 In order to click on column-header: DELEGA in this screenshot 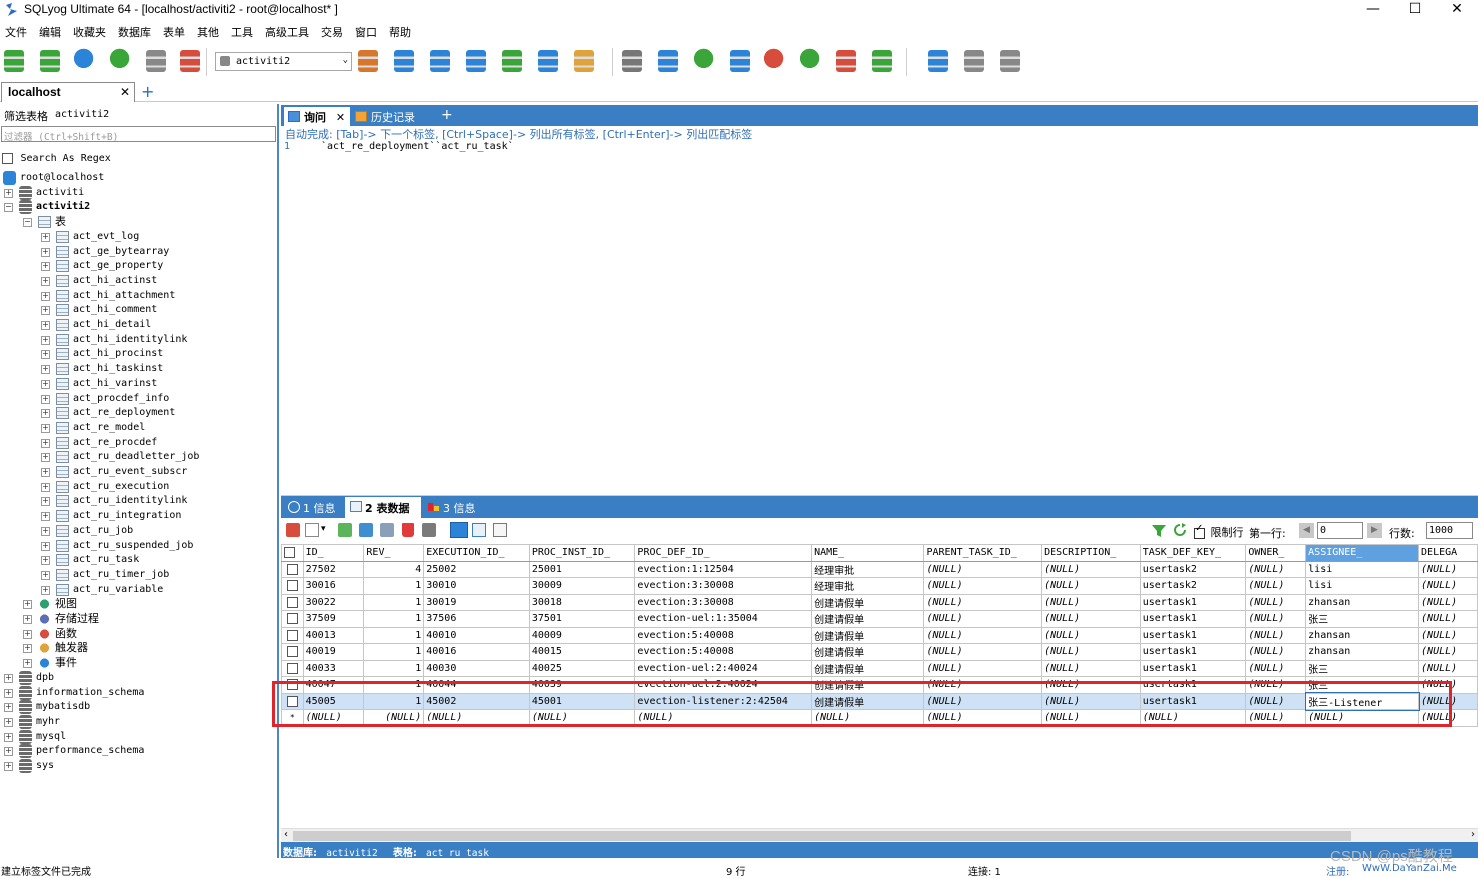, I will do `click(1448, 553)`.